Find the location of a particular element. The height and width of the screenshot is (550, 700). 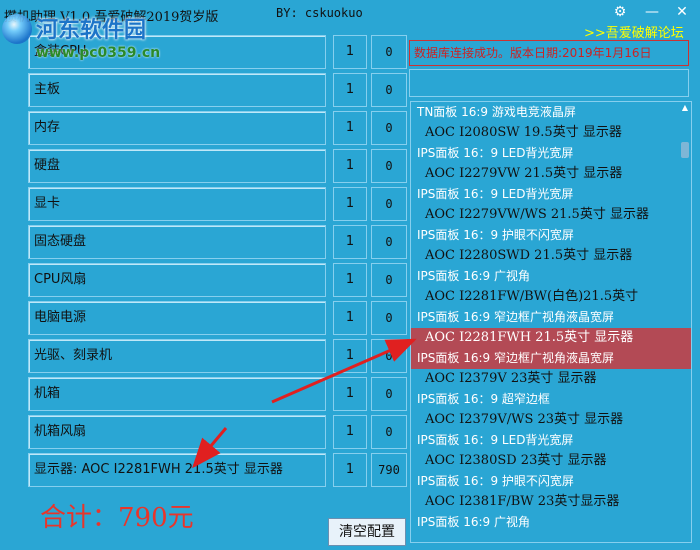

component-row: CPU风扇 1 0 is located at coordinates (219, 281).